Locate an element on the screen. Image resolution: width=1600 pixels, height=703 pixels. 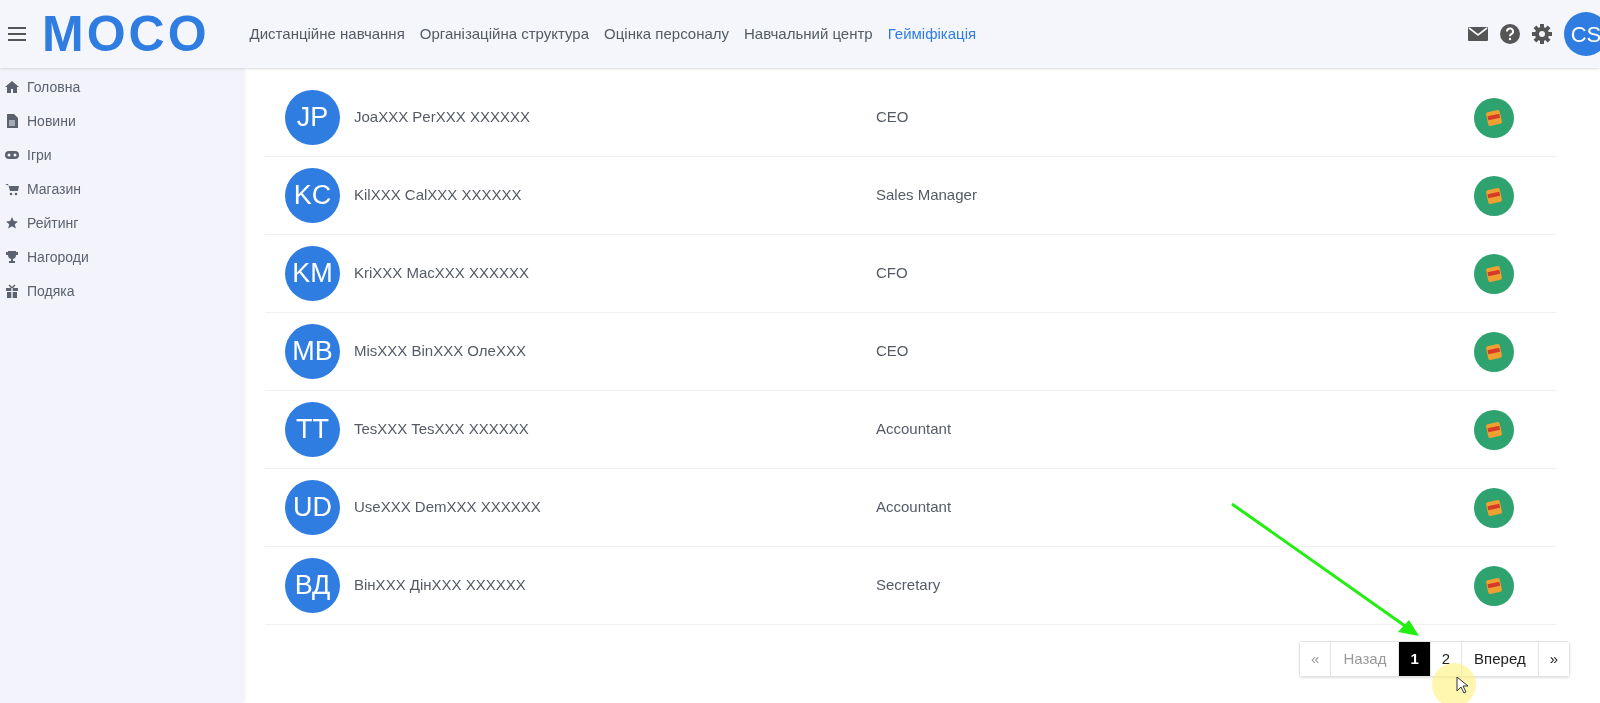
sidebar-item: Магазин is located at coordinates (121, 189).